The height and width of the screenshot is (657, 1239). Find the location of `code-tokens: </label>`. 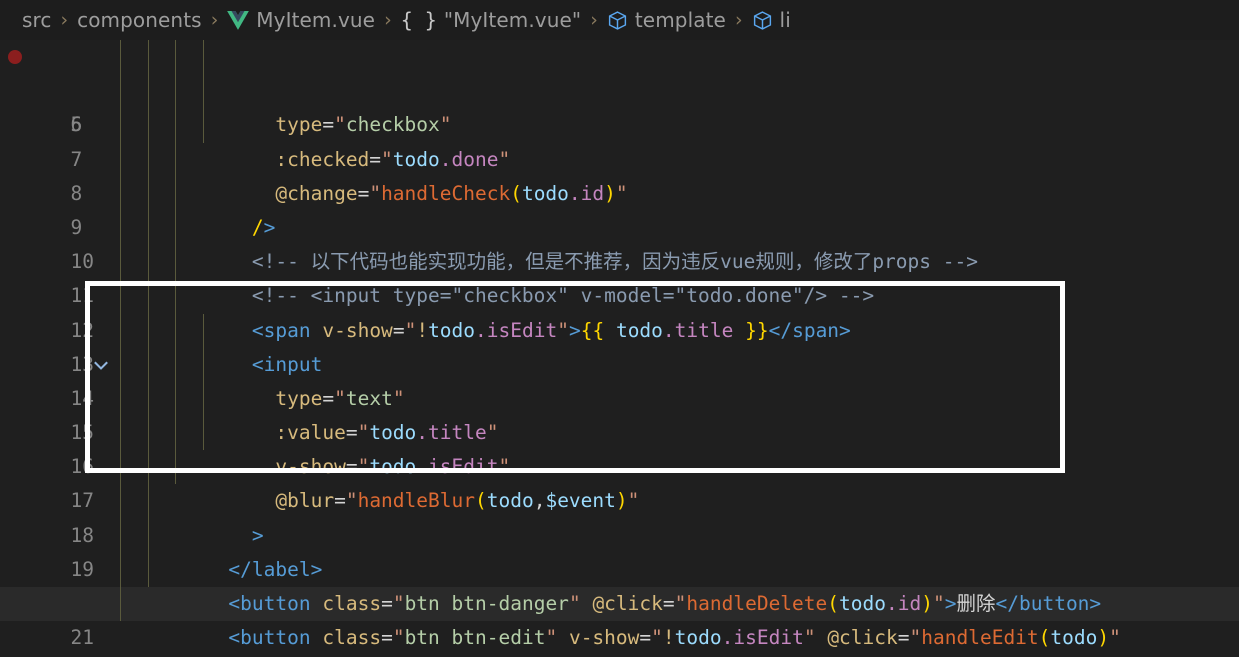

code-tokens: </label> is located at coordinates (275, 569).